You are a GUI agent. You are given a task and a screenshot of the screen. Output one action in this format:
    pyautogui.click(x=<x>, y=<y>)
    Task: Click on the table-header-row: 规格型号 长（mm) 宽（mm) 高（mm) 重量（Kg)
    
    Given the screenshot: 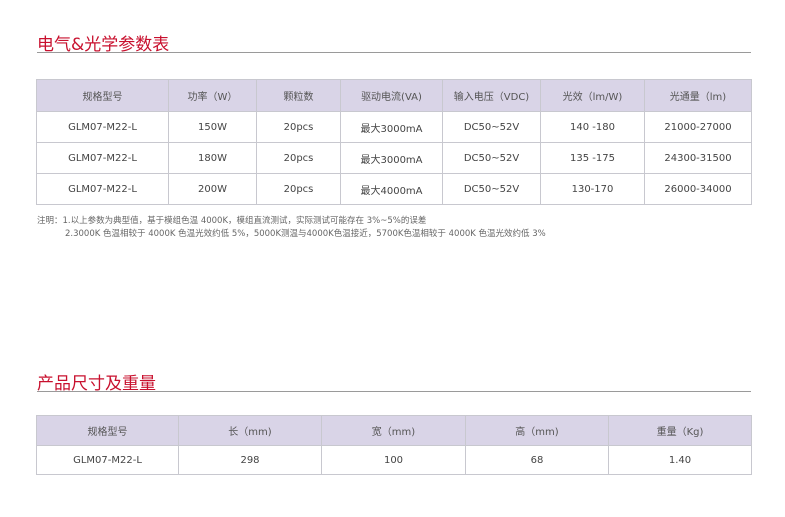 What is the action you would take?
    pyautogui.click(x=394, y=430)
    